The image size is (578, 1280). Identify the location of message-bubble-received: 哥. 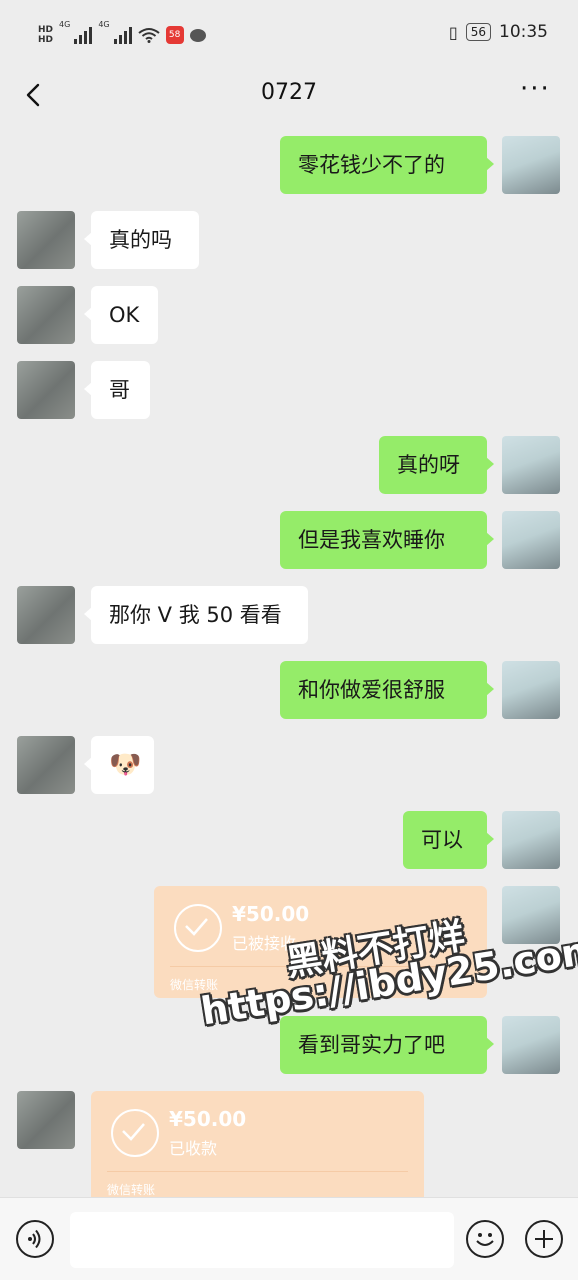
(117, 390).